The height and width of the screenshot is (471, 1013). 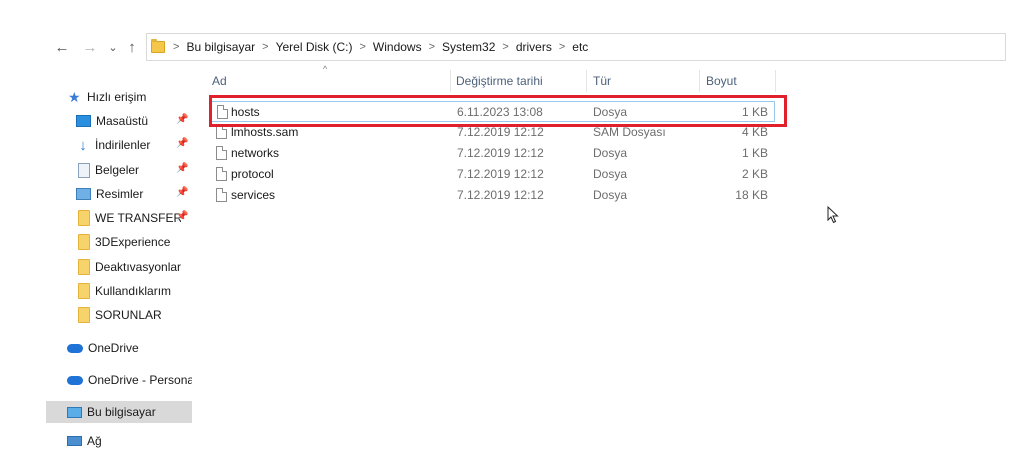 What do you see at coordinates (119, 121) in the screenshot?
I see `sidebar-item-desktop: Masaüstü 📌` at bounding box center [119, 121].